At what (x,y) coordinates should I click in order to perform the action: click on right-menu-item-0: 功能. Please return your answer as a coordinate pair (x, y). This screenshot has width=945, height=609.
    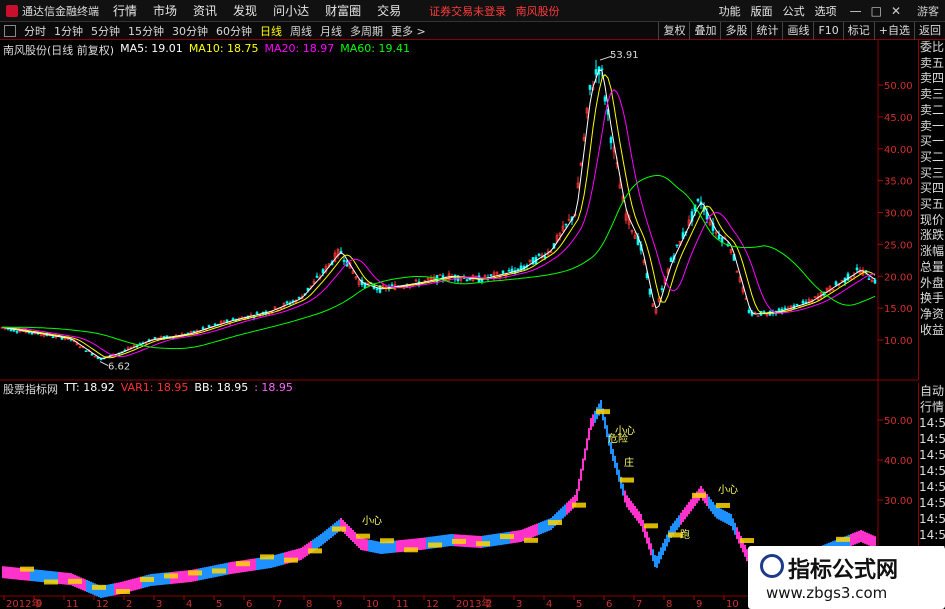
    Looking at the image, I should click on (730, 11).